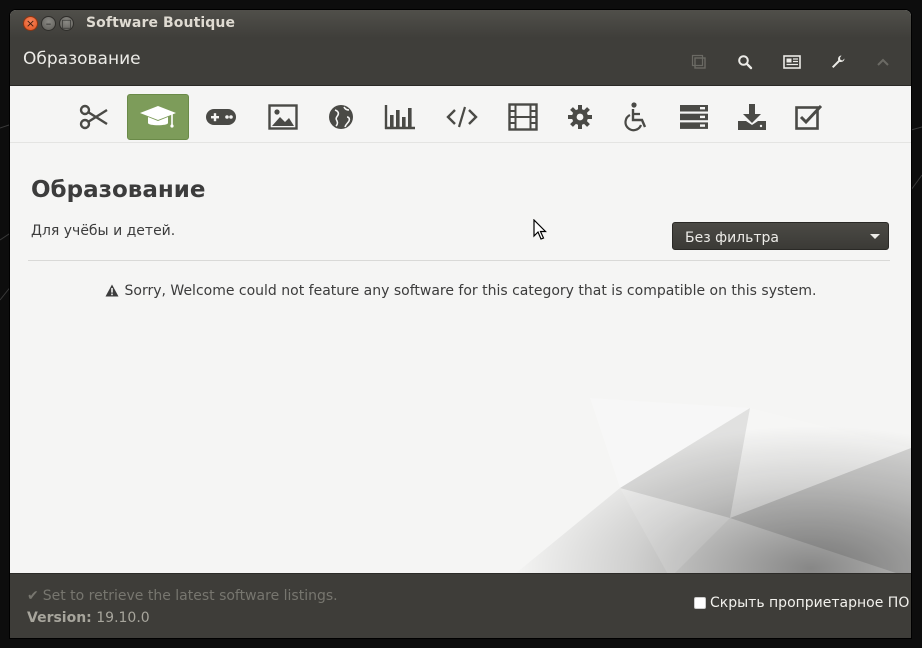 Image resolution: width=922 pixels, height=648 pixels. What do you see at coordinates (540, 229) in the screenshot?
I see `mouse-pointer-icon` at bounding box center [540, 229].